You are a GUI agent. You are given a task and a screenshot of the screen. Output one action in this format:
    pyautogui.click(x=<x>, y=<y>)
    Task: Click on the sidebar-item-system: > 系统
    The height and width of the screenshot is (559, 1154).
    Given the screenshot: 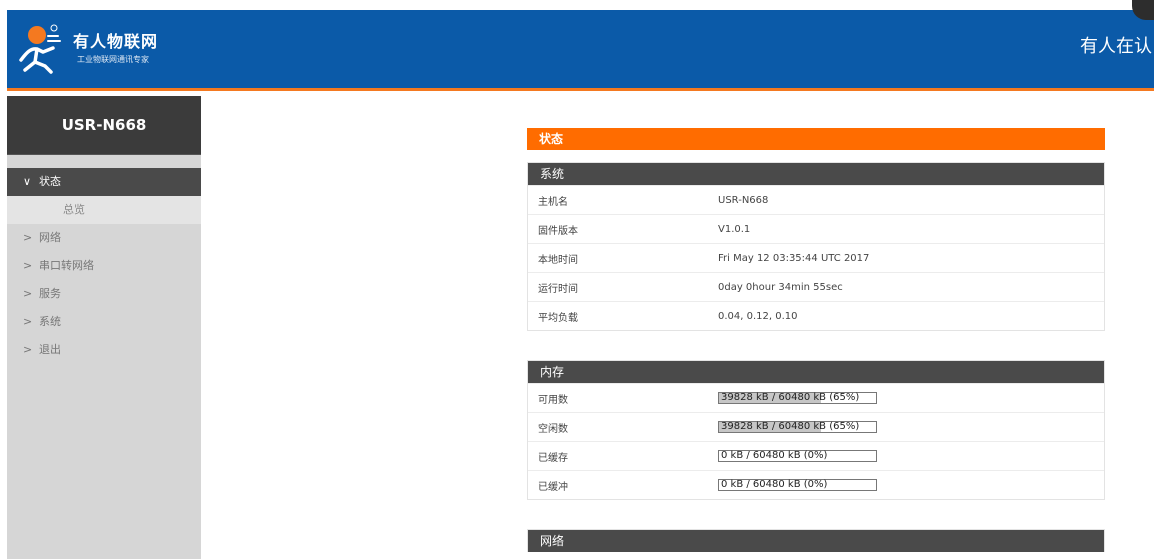 What is the action you would take?
    pyautogui.click(x=104, y=322)
    